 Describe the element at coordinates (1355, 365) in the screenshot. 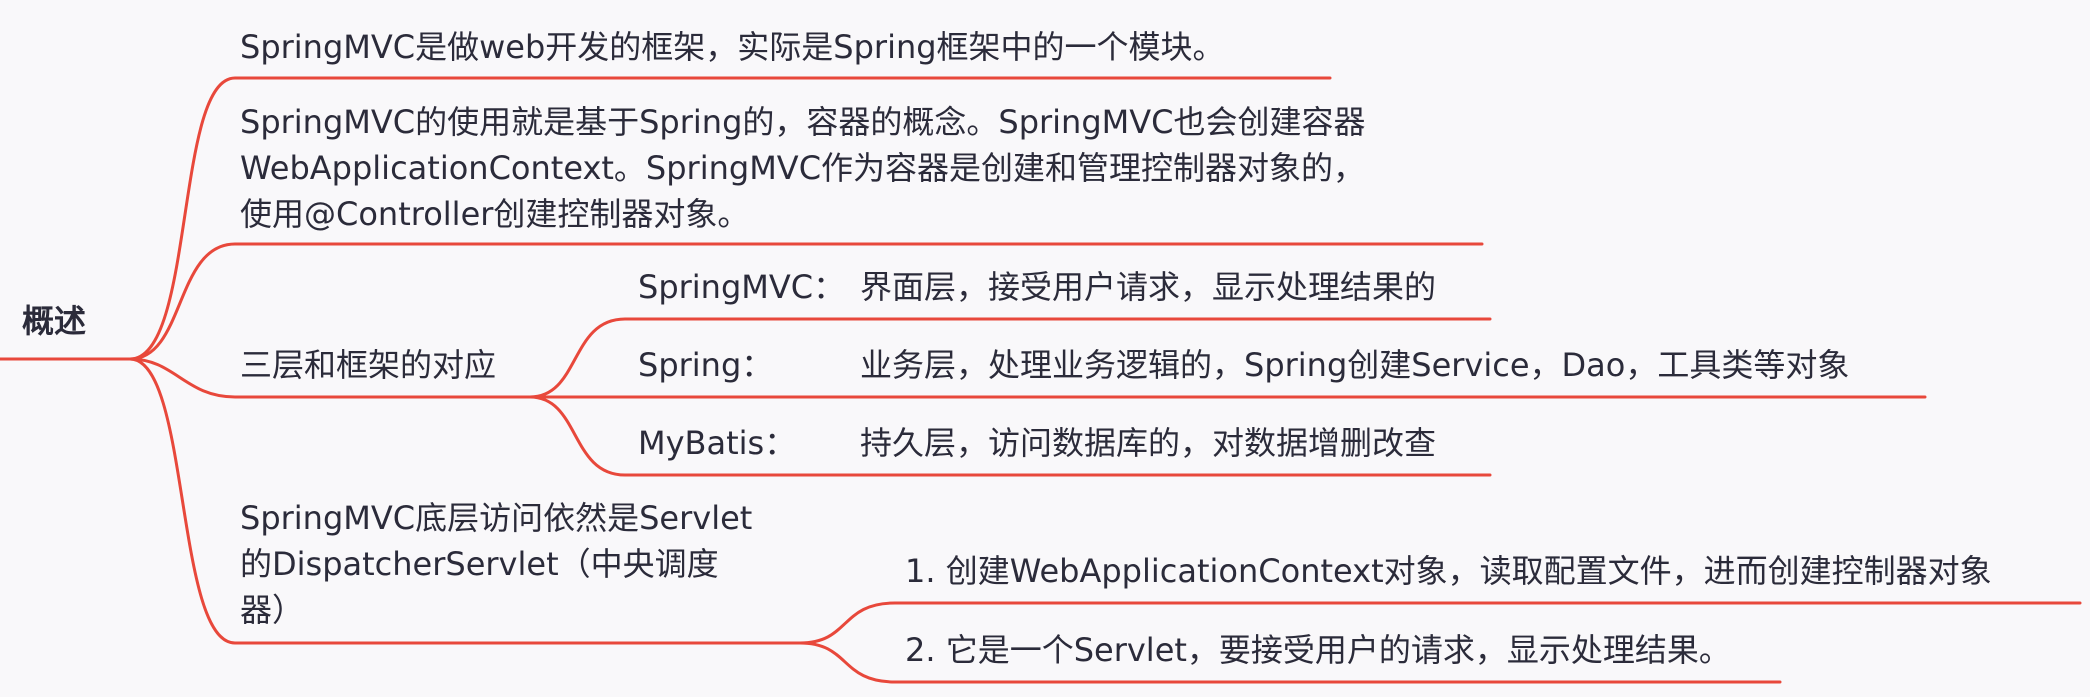

I see `branch-3-child-2-desc: 业务层，处理业务逻辑的，Spring创建Service，Dao，工具类等对象` at that location.